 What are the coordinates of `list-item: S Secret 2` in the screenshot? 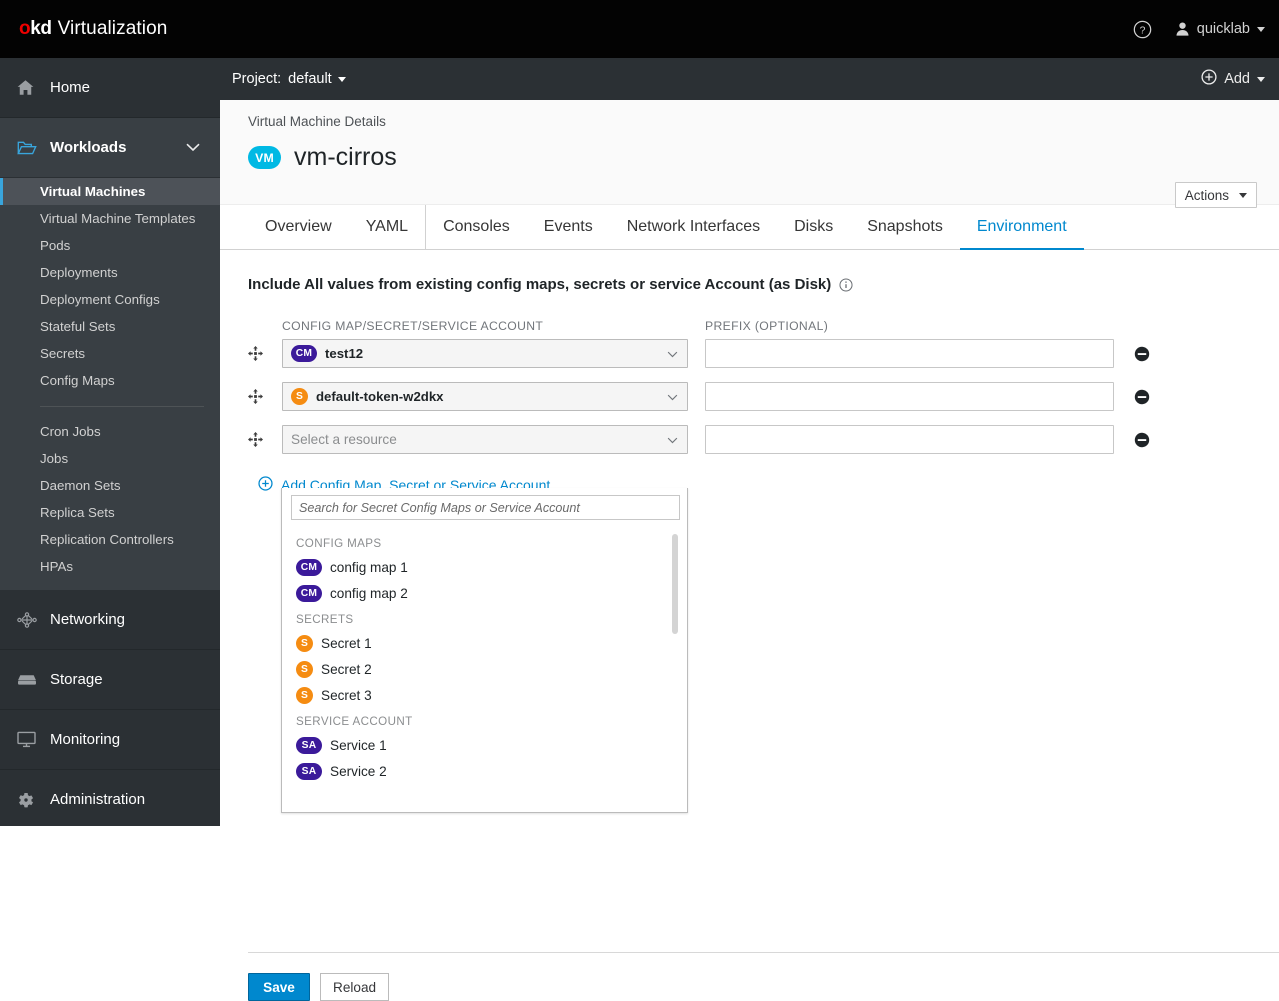 It's located at (484, 669).